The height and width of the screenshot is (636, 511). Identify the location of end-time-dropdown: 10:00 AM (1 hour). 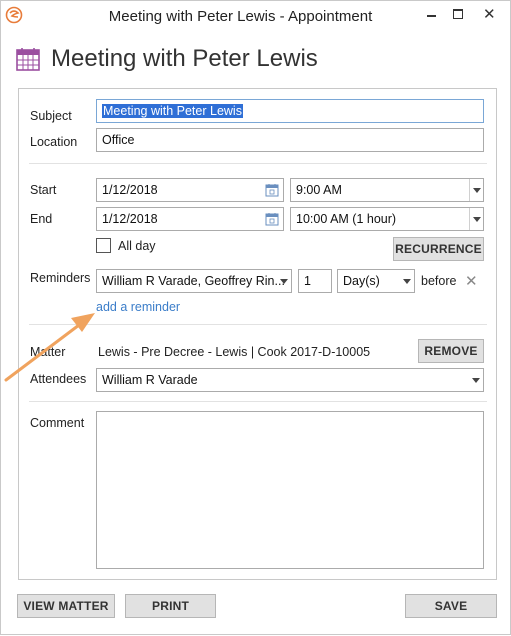
(387, 219).